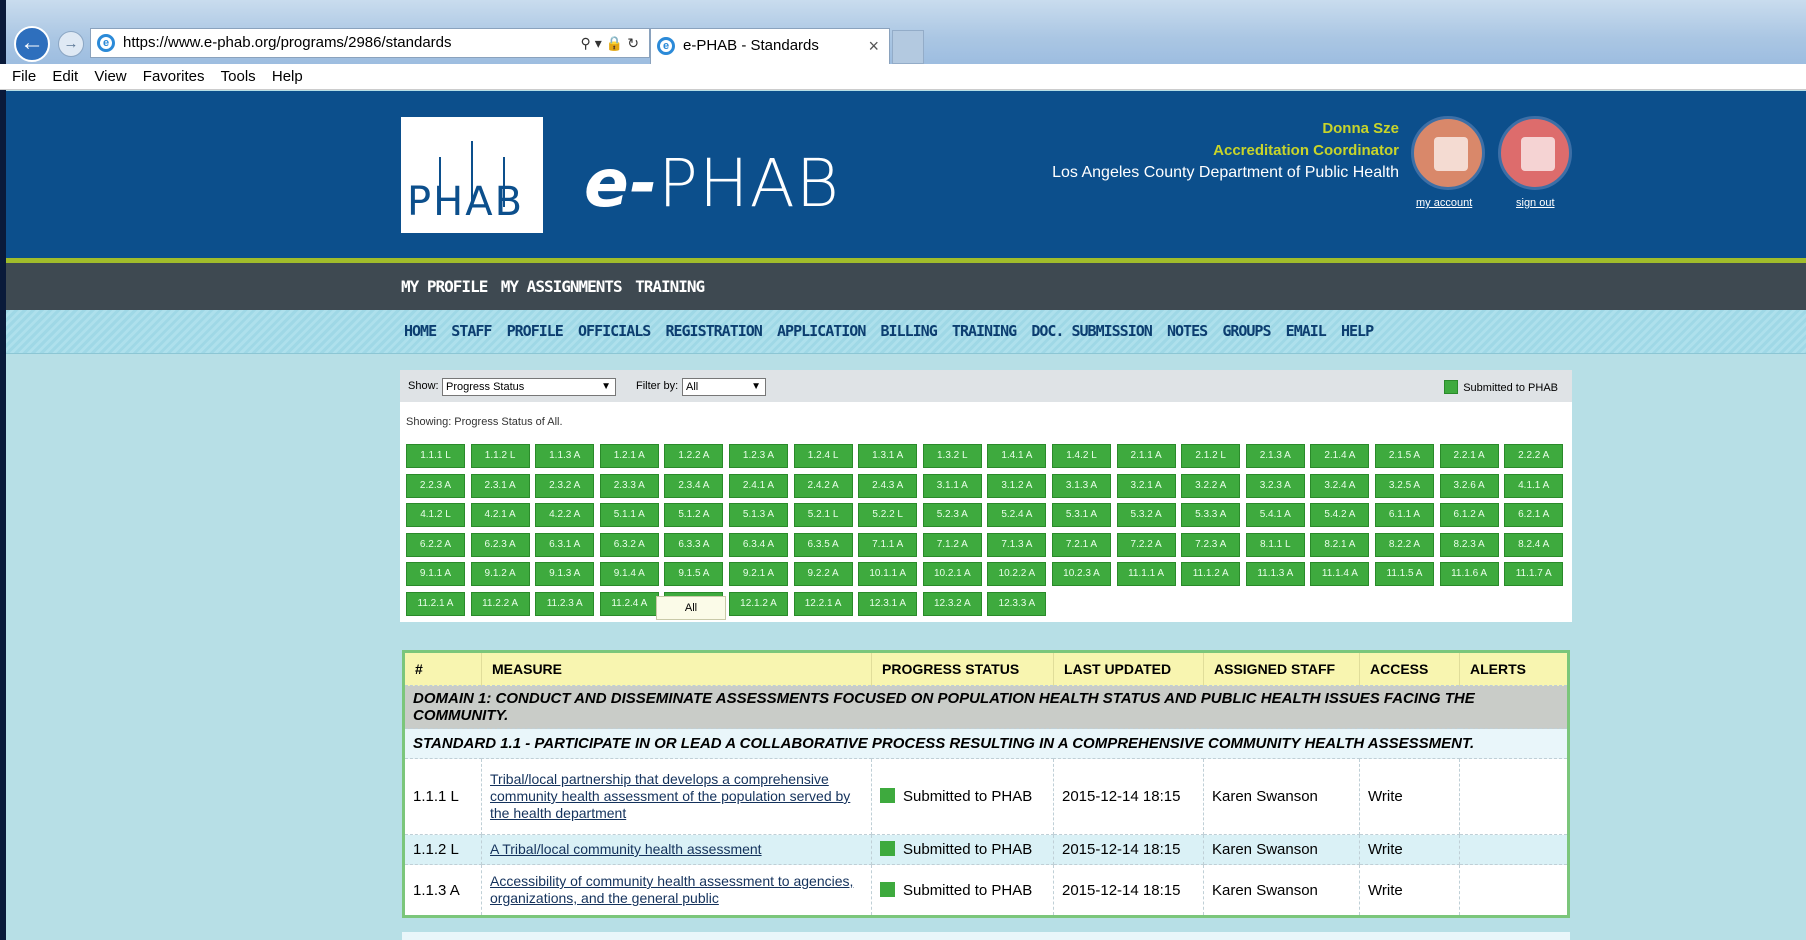 The height and width of the screenshot is (940, 1806). What do you see at coordinates (1469, 456) in the screenshot?
I see `measure-cell: 2.2.1 A` at bounding box center [1469, 456].